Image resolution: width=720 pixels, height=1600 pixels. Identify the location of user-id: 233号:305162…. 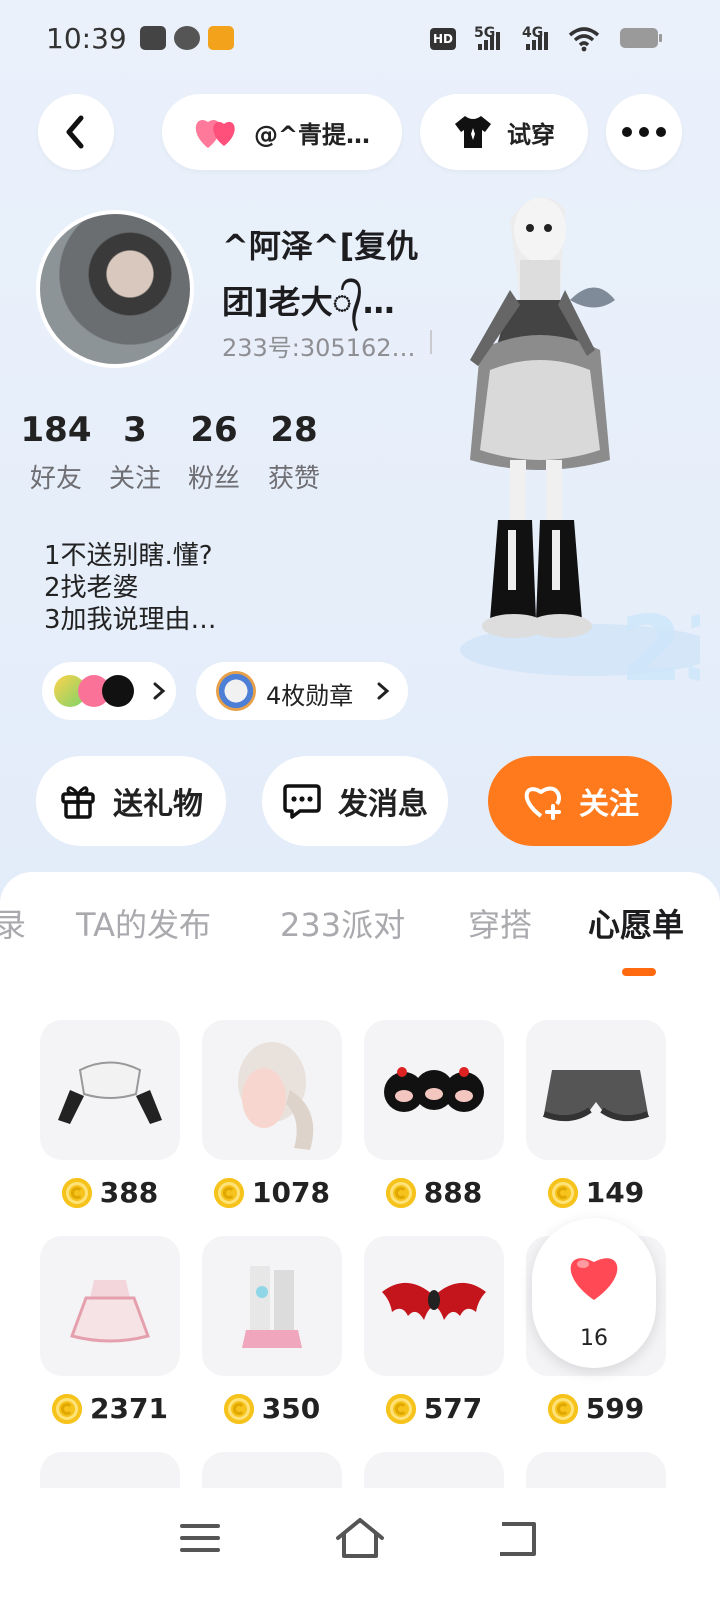
(319, 345).